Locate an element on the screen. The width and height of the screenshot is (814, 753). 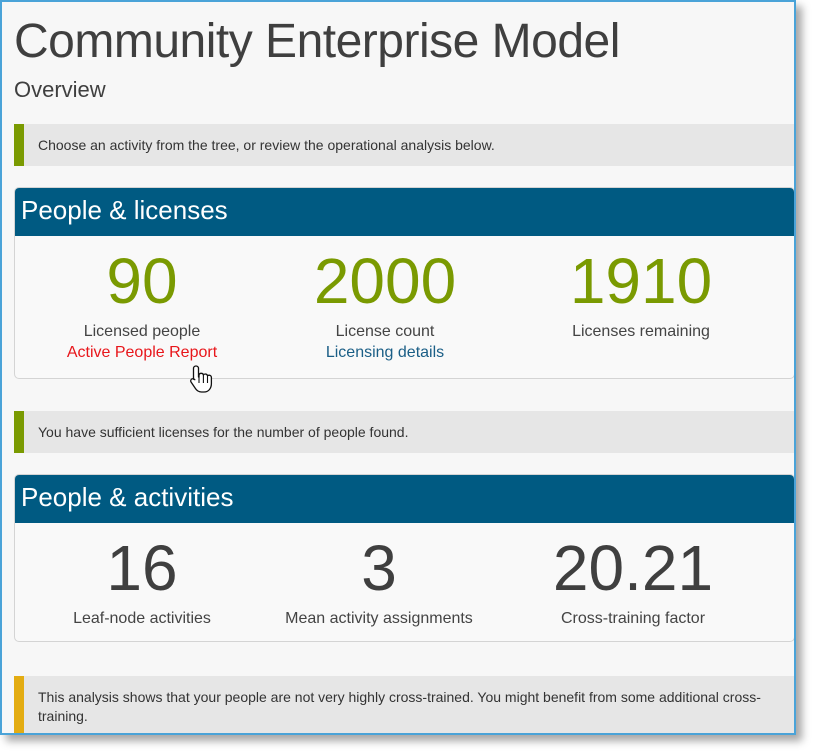
stat-value: 20.21 is located at coordinates (633, 568).